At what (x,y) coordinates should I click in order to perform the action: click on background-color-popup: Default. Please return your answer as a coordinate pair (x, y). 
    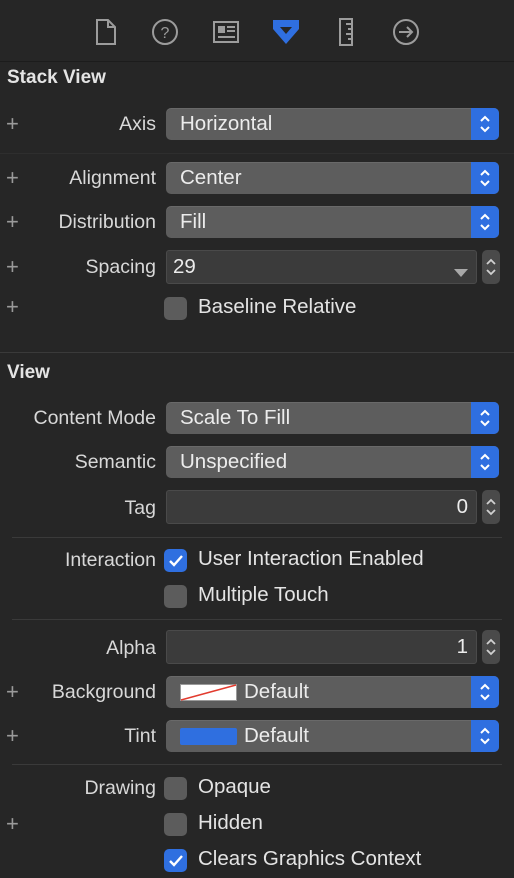
    Looking at the image, I should click on (332, 692).